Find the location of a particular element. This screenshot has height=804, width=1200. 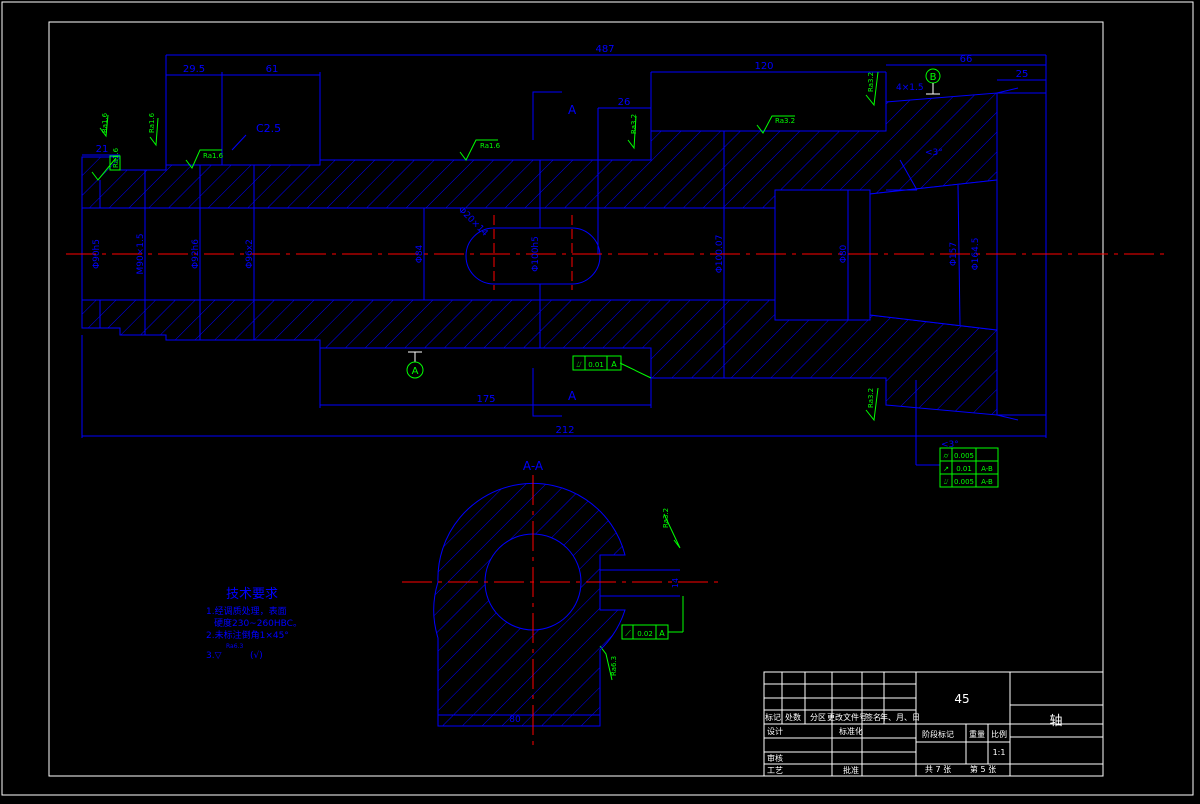

tech-line3: 2.未标注倒角1×45° is located at coordinates (247, 635).